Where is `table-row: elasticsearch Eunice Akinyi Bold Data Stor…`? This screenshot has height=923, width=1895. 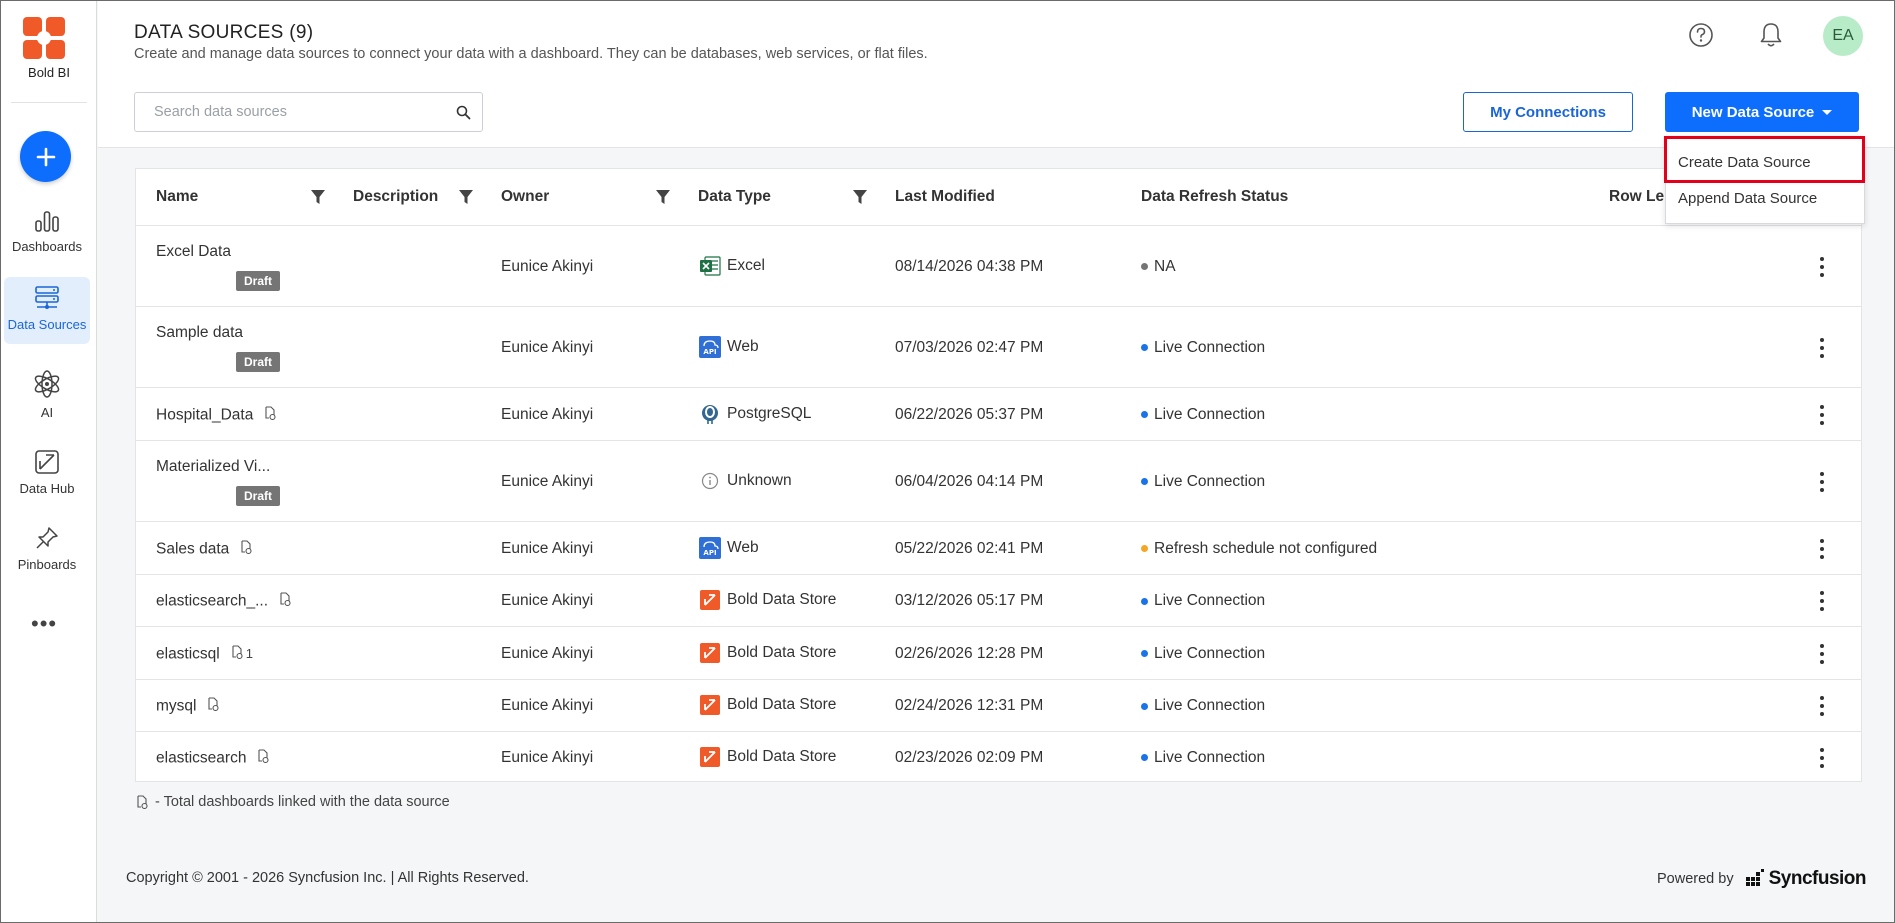 table-row: elasticsearch Eunice Akinyi Bold Data Stor… is located at coordinates (998, 757).